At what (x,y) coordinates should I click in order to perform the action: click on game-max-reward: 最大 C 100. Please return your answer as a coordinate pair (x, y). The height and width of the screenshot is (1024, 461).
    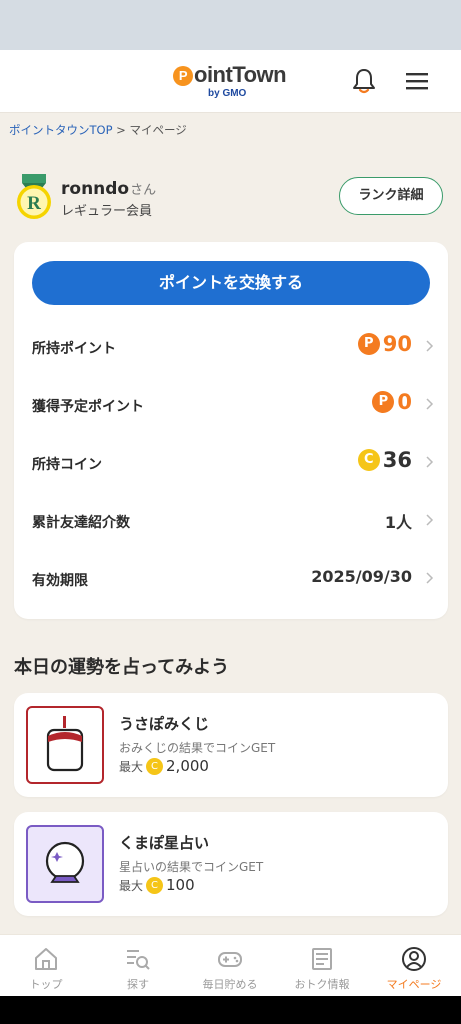
    Looking at the image, I should click on (157, 885).